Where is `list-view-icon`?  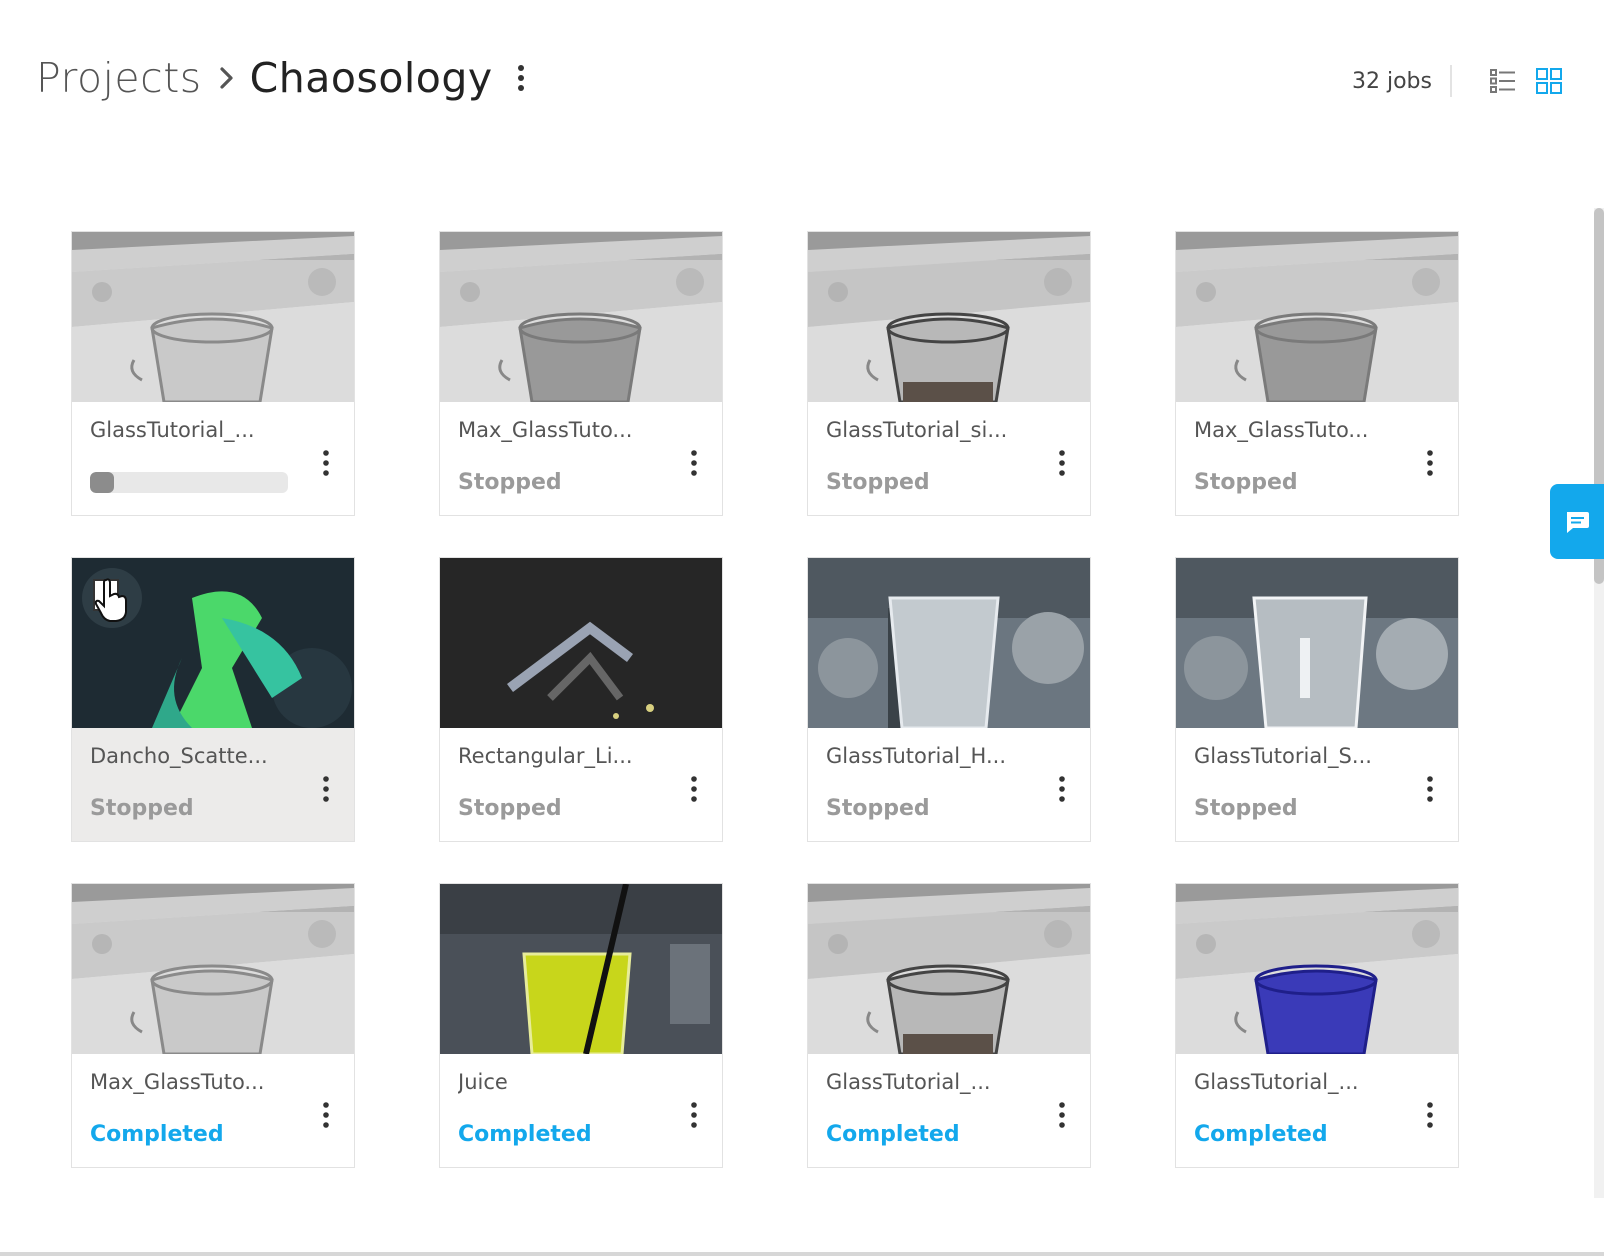
list-view-icon is located at coordinates (1502, 81).